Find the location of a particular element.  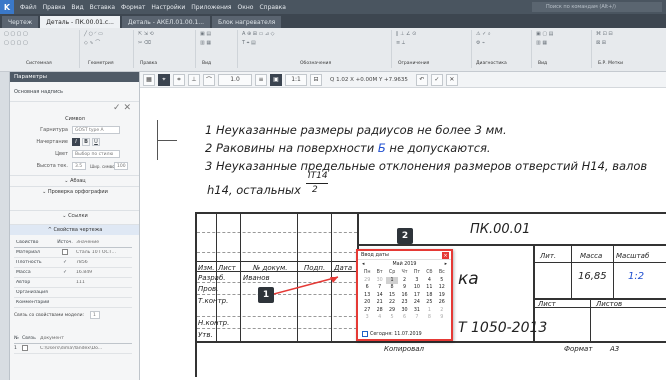

calendar-day: 27 is located at coordinates (367, 310).